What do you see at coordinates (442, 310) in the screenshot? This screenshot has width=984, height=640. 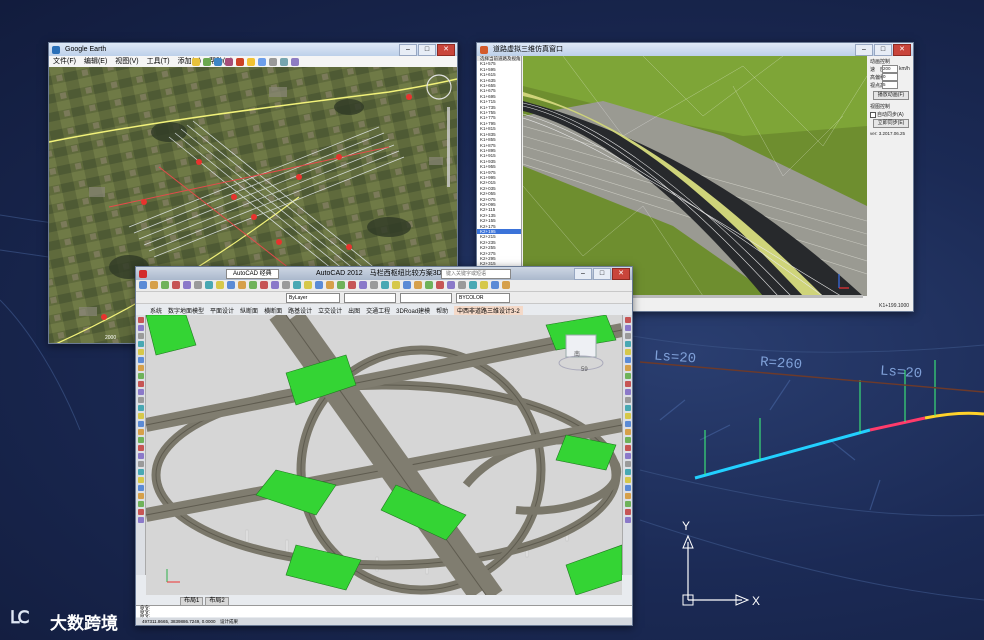 I see `plugin-menu-item: 帮助` at bounding box center [442, 310].